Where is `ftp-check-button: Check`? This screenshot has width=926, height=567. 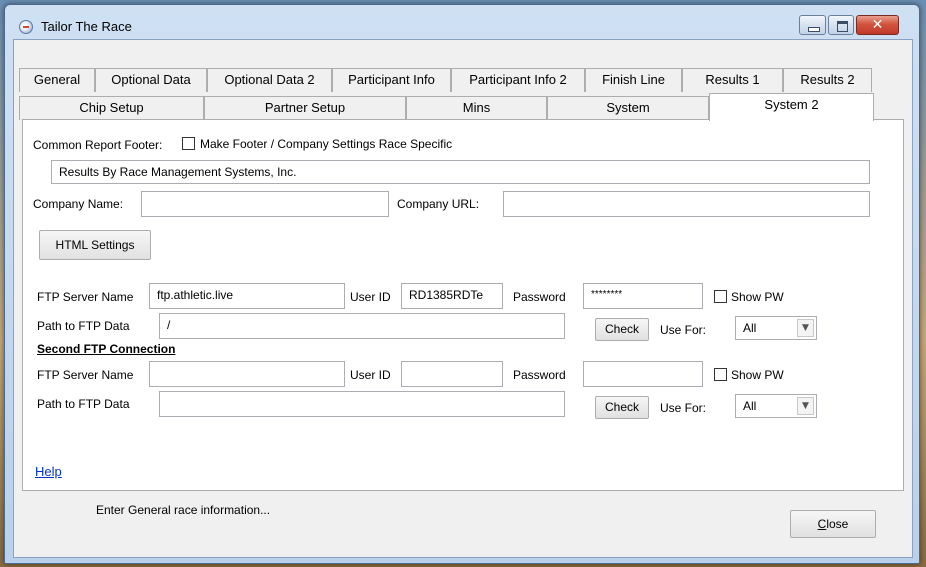 ftp-check-button: Check is located at coordinates (622, 329).